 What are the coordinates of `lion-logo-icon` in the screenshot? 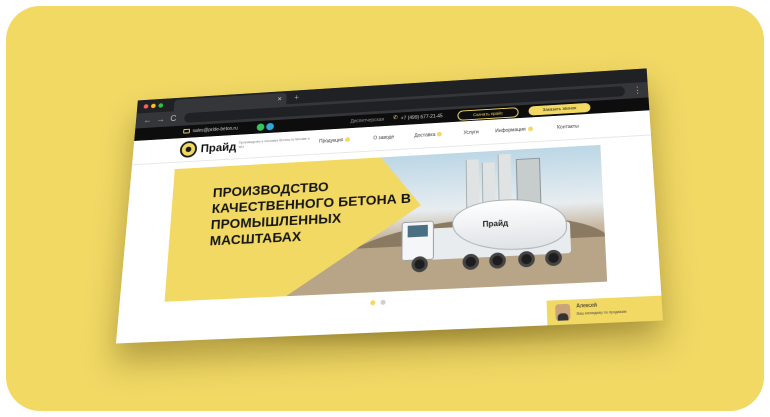 It's located at (188, 149).